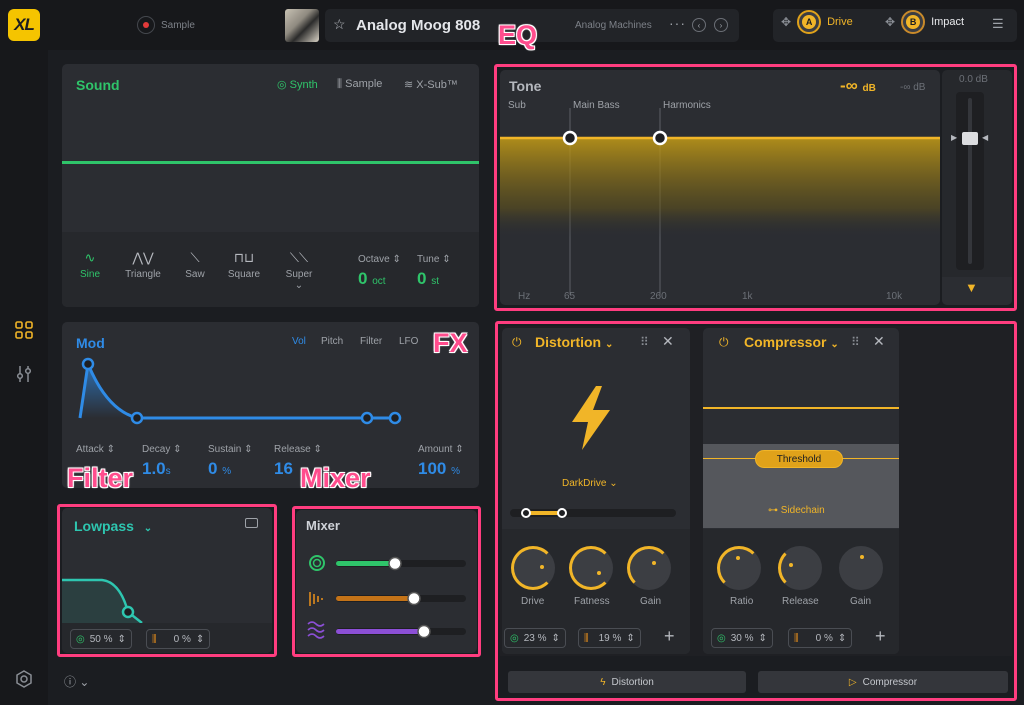  Describe the element at coordinates (434, 259) in the screenshot. I see `tune-label: Tune ⇕` at that location.